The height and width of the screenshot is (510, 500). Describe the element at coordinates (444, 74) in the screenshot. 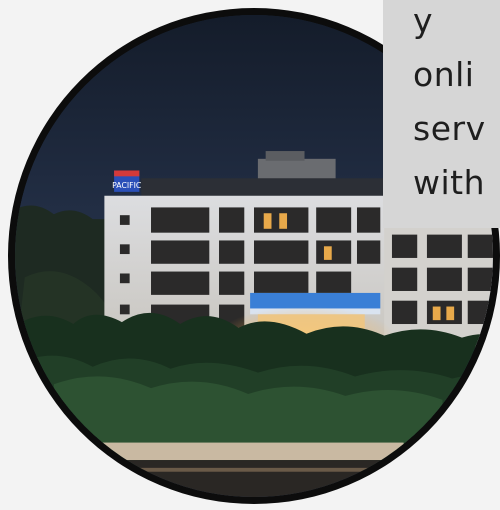

I see `text-card-line-2: onli` at that location.